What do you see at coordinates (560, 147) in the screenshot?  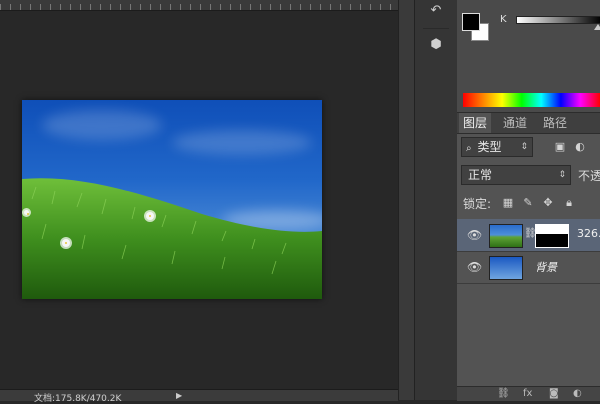 I see `image-filter-icon: ▣` at bounding box center [560, 147].